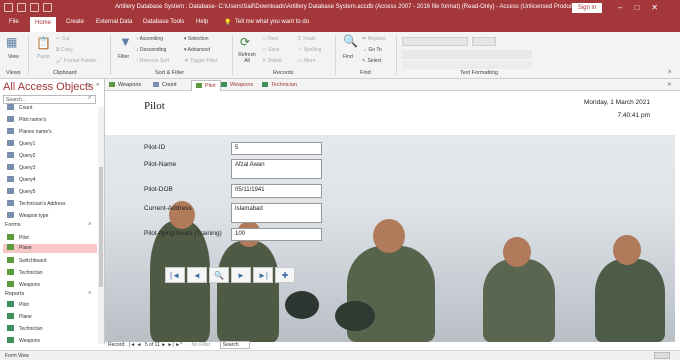 The height and width of the screenshot is (360, 680). I want to click on tab-database-tools: Database Tools, so click(163, 22).